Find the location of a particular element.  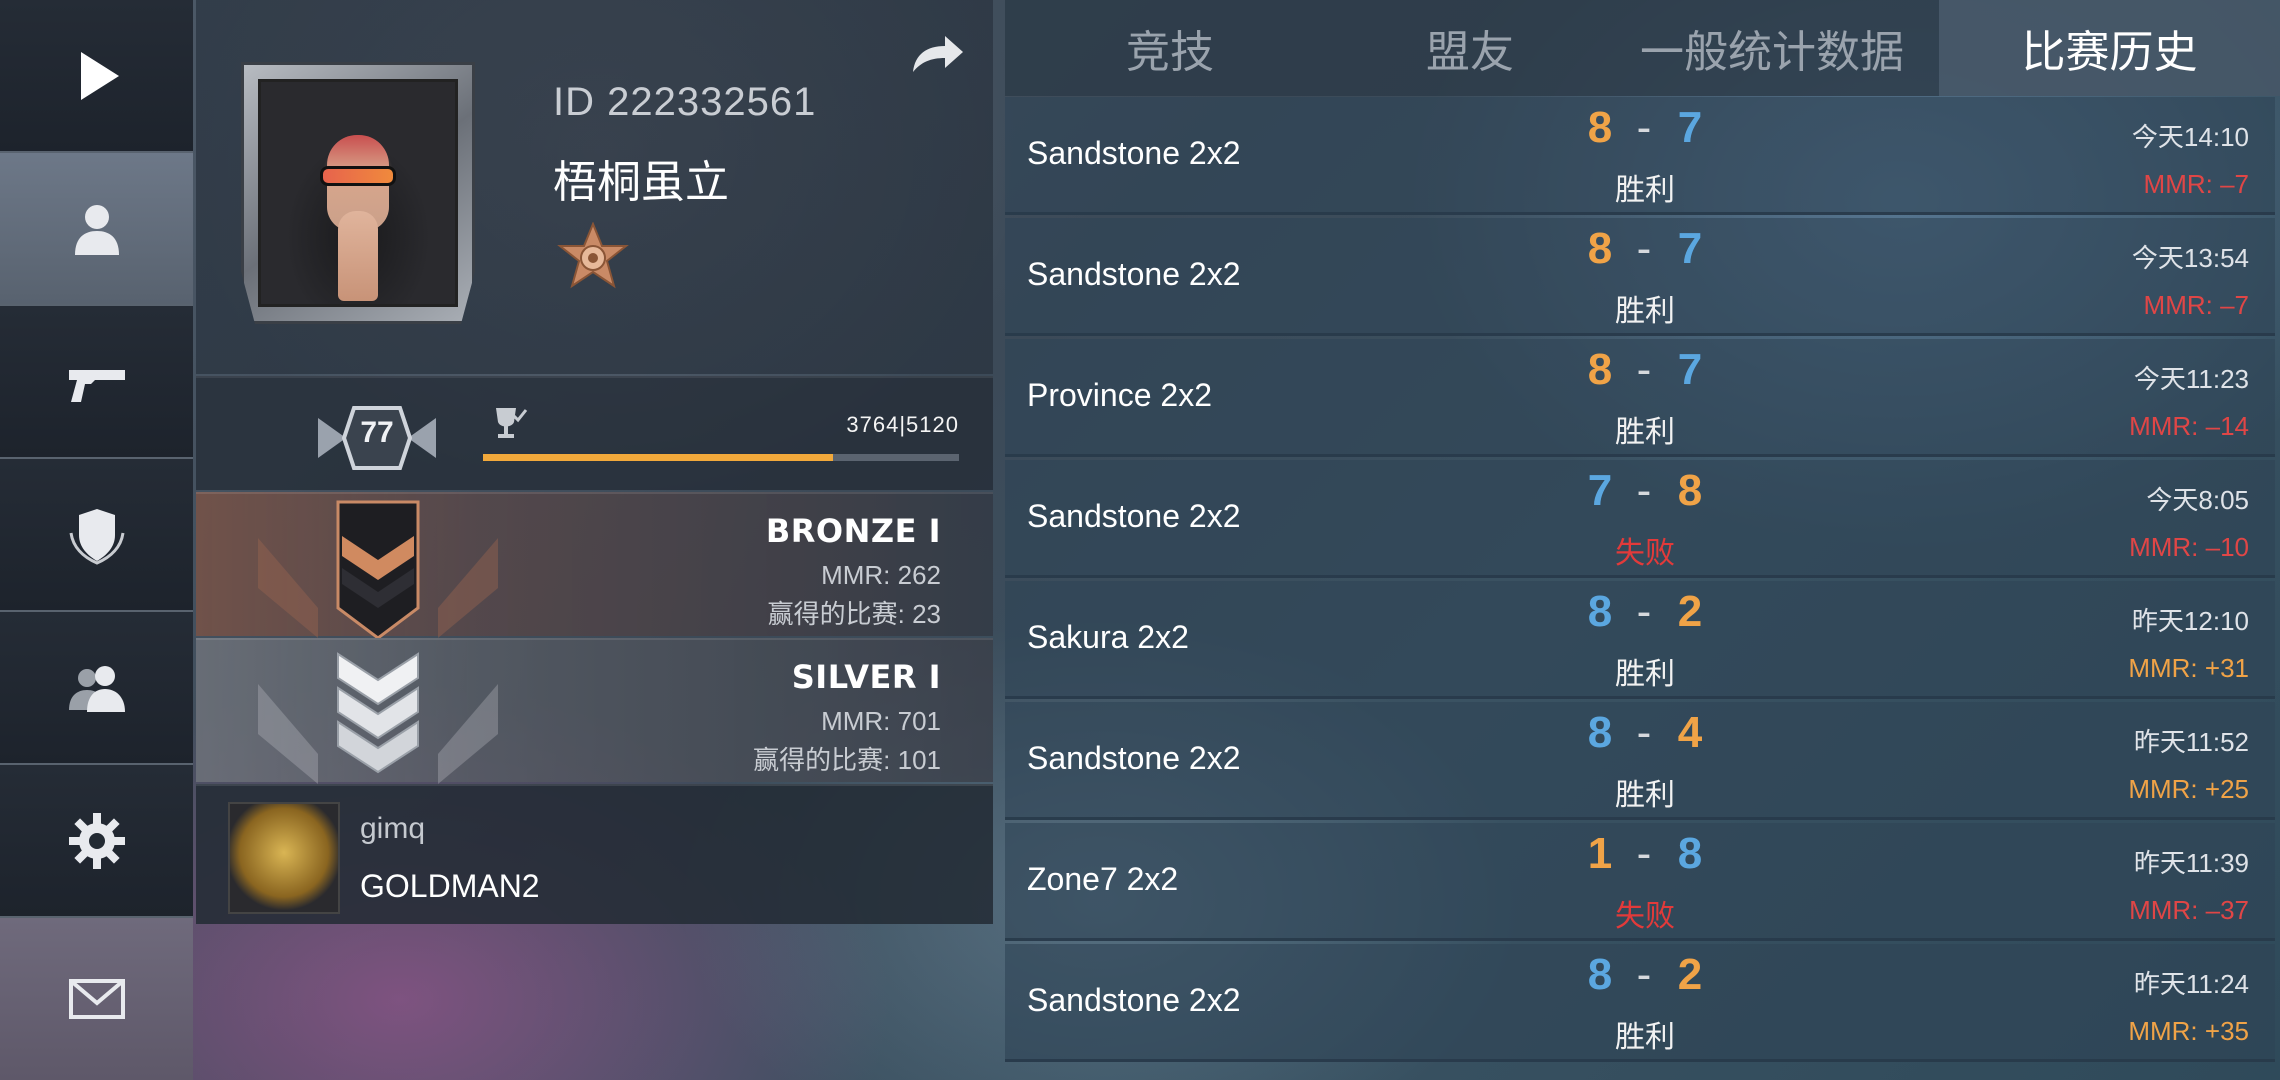

avatar is located at coordinates (358, 193).